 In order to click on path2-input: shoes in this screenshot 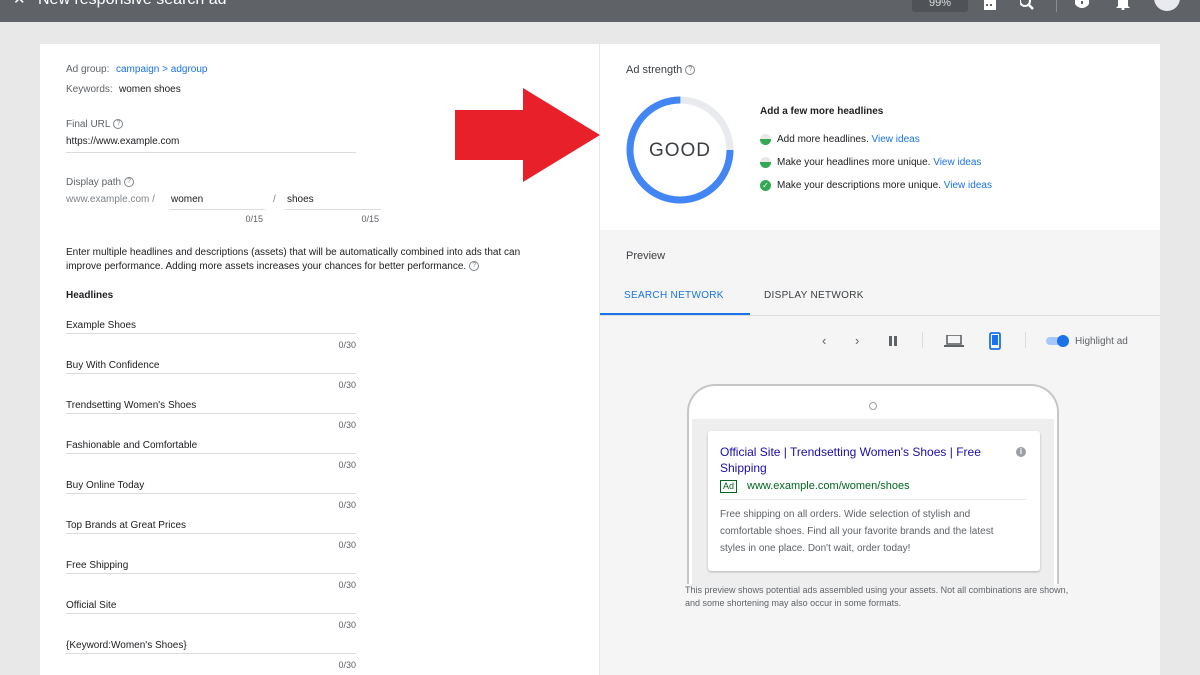, I will do `click(300, 199)`.